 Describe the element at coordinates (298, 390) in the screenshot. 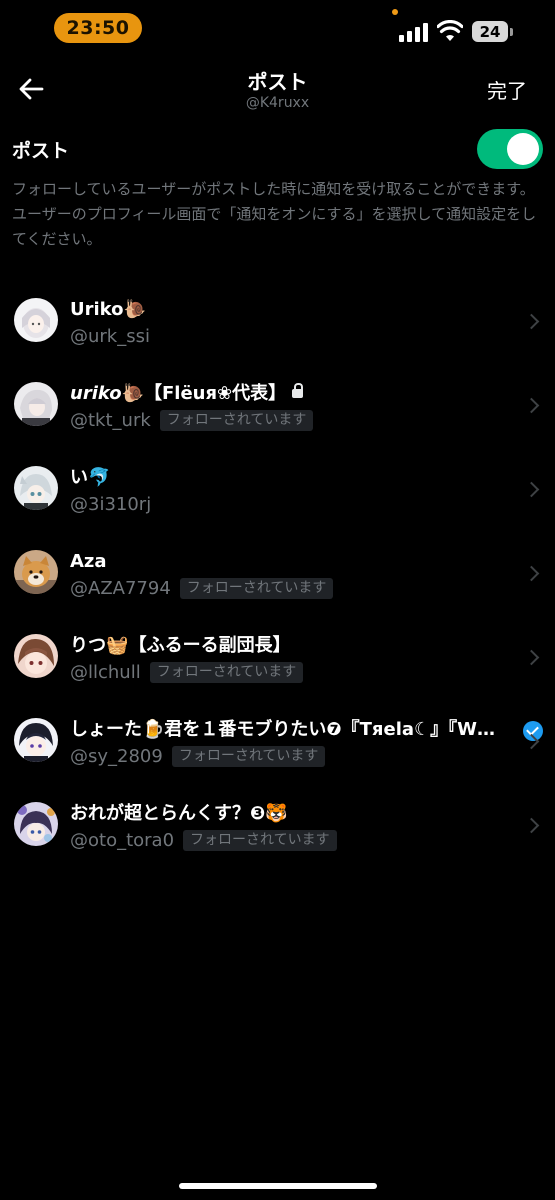

I see `lock-icon` at that location.